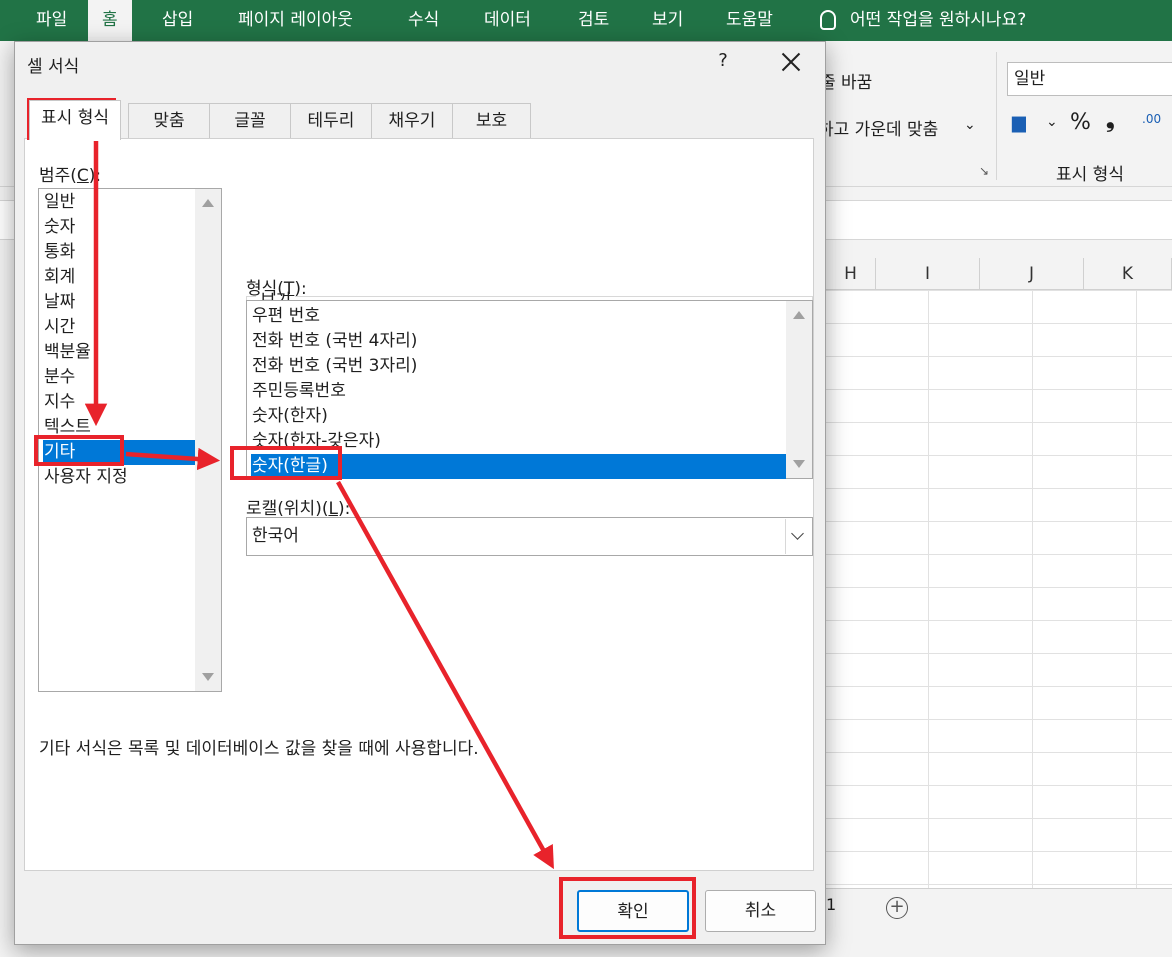  What do you see at coordinates (627, 908) in the screenshot?
I see `highlight-box-ok-button` at bounding box center [627, 908].